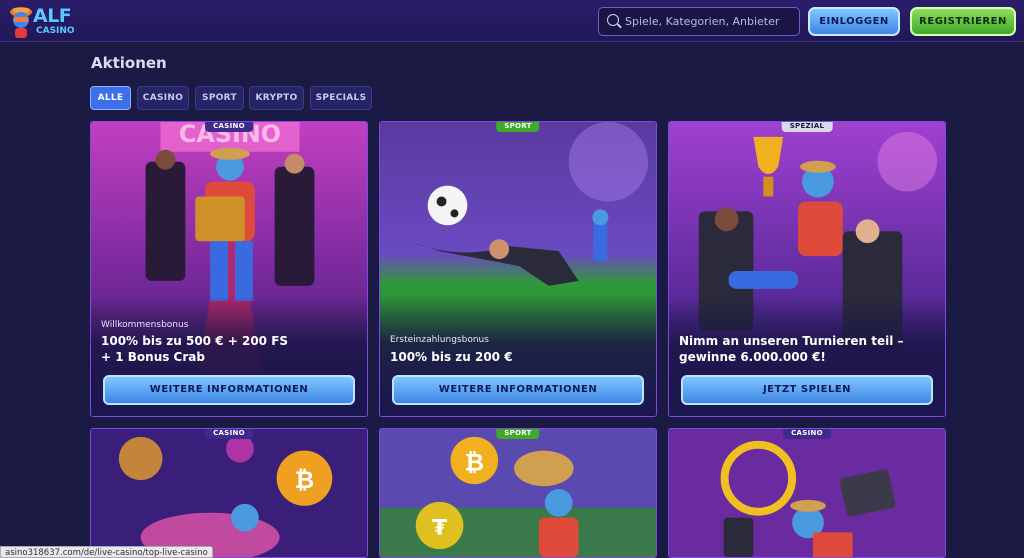 The height and width of the screenshot is (558, 1024). I want to click on filter-tab-all: ALLE, so click(110, 98).